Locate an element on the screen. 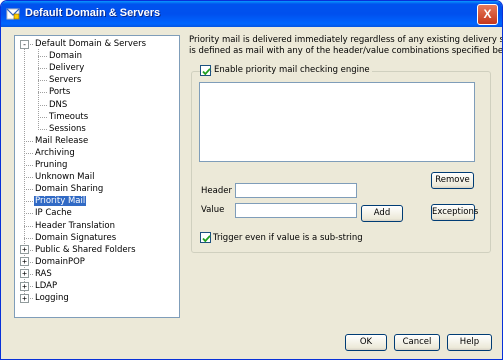  header-input is located at coordinates (296, 190).